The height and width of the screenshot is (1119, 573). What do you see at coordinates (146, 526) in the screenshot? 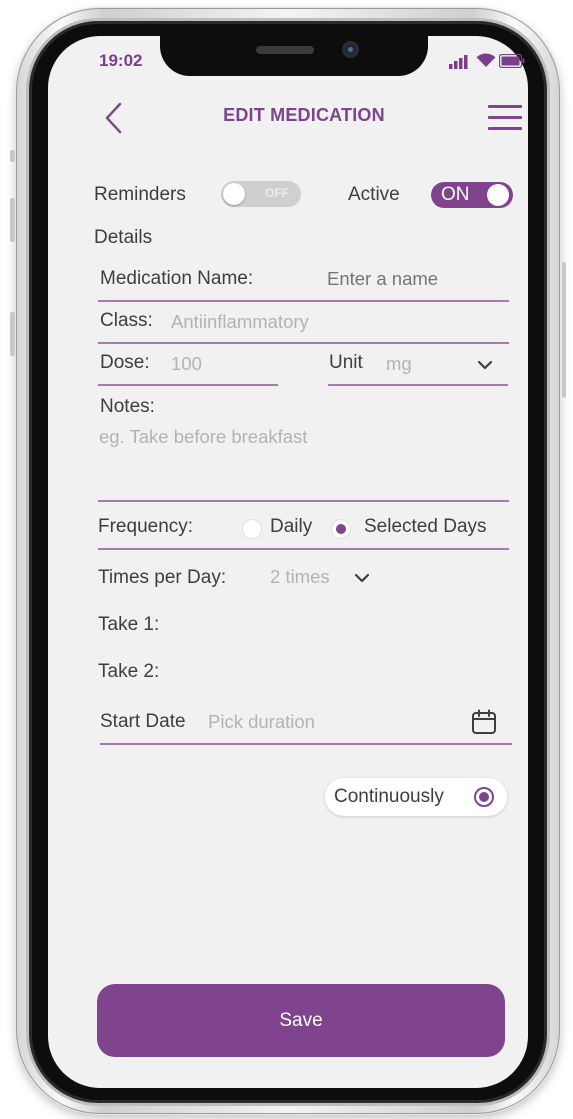
I see `frequency-label: Frequency:` at bounding box center [146, 526].